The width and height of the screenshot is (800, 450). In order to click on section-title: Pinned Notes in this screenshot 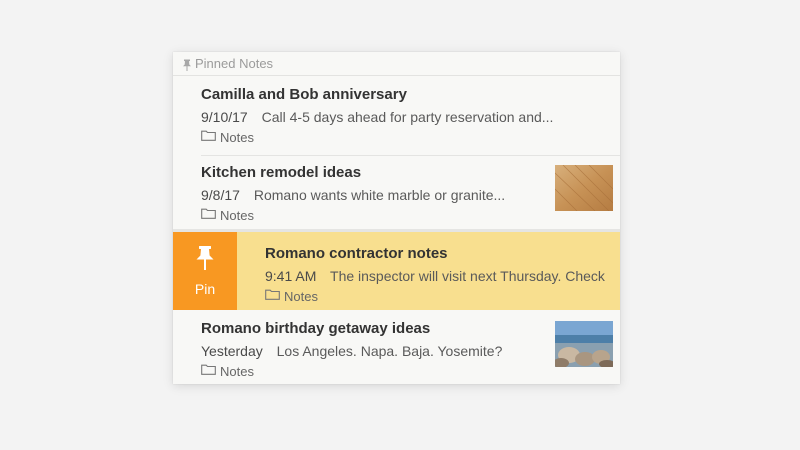, I will do `click(234, 63)`.